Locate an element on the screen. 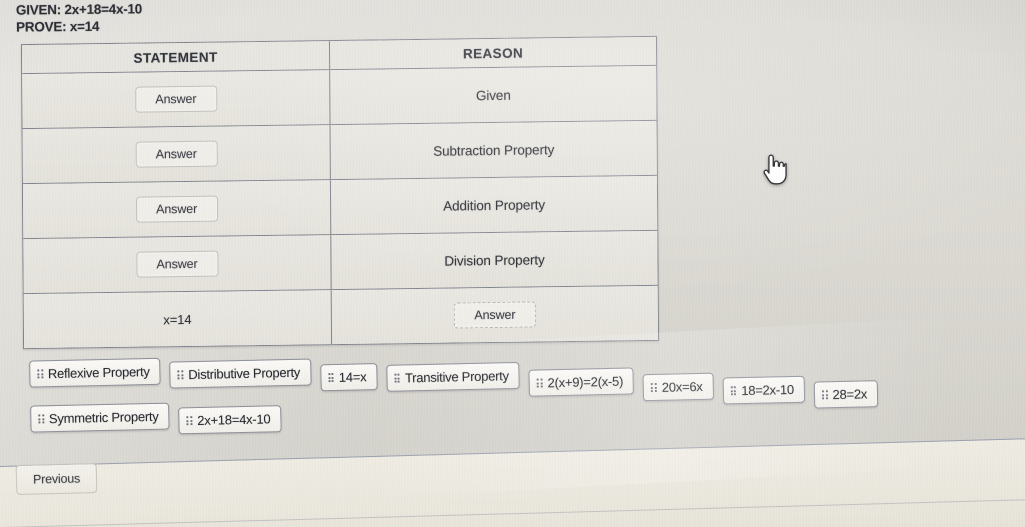  chip-label: 20x=6x is located at coordinates (682, 386).